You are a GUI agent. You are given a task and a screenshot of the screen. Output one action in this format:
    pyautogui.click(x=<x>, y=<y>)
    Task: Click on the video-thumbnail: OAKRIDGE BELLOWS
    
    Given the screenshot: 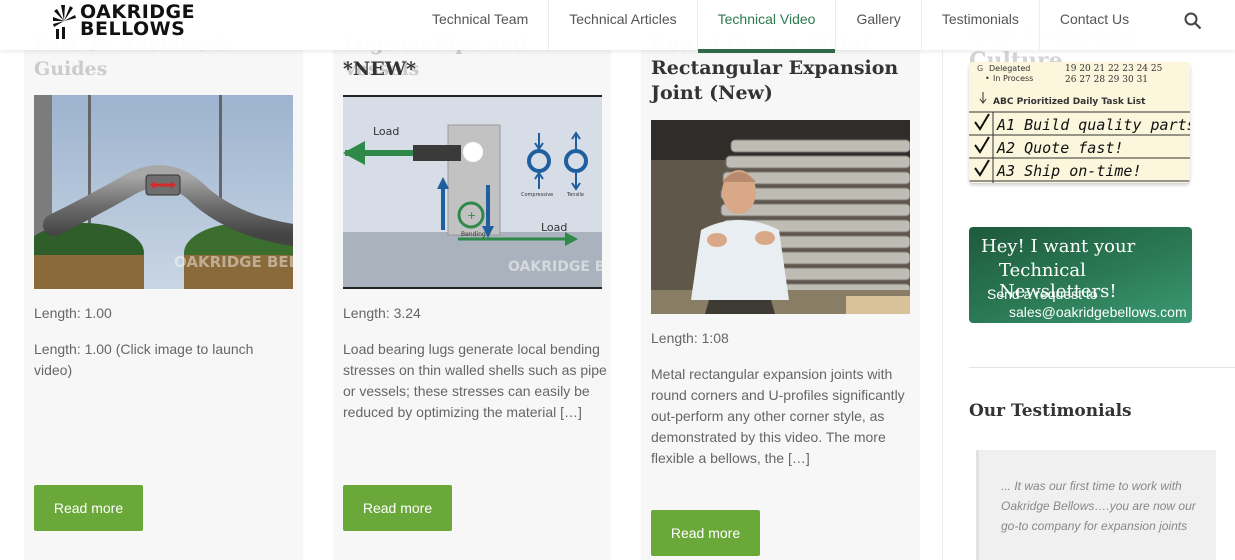 What is the action you would take?
    pyautogui.click(x=163, y=192)
    